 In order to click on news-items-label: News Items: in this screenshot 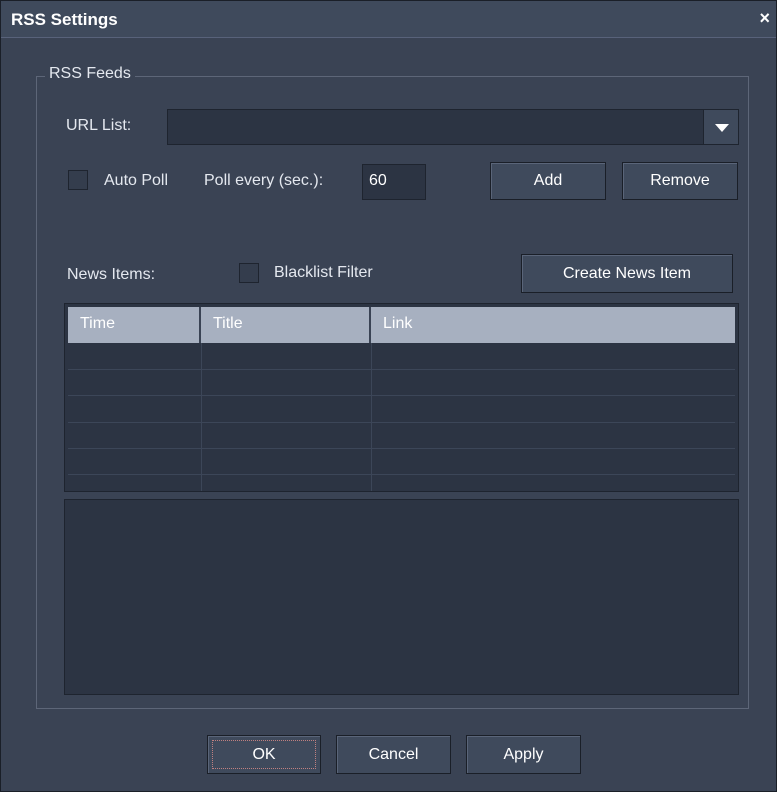, I will do `click(111, 274)`.